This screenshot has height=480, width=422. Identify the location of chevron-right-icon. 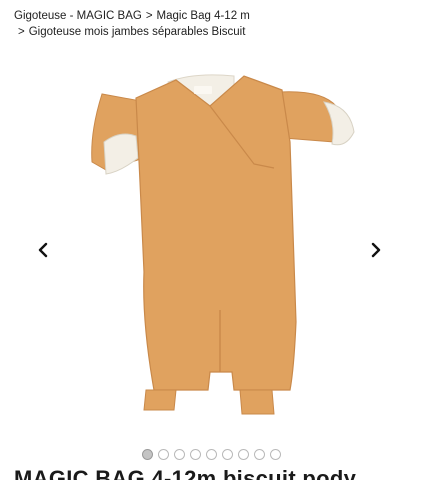
(376, 250).